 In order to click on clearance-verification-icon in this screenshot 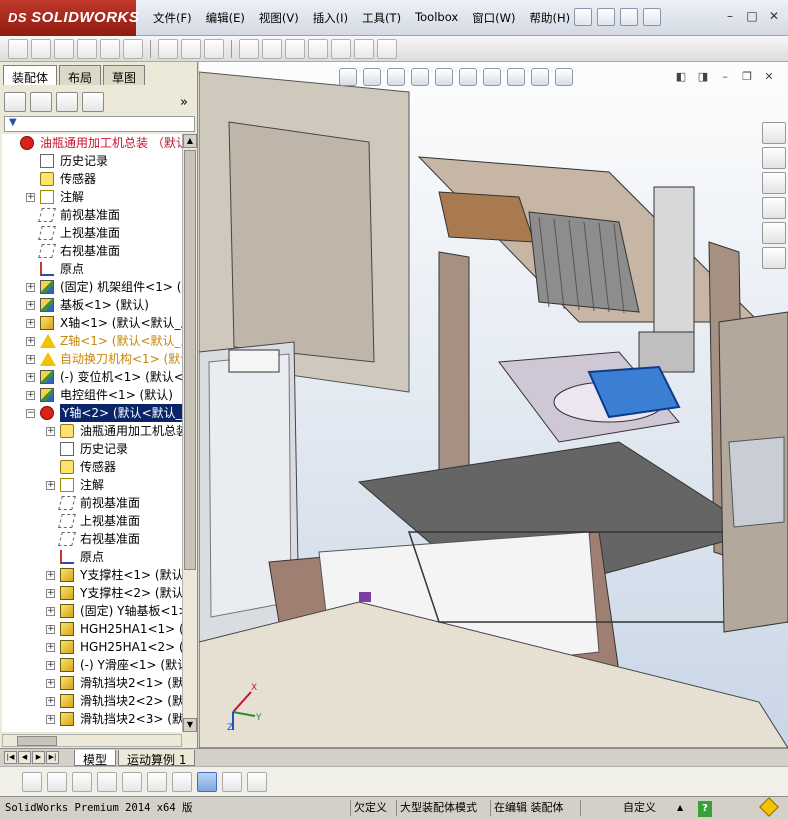, I will do `click(364, 48)`.